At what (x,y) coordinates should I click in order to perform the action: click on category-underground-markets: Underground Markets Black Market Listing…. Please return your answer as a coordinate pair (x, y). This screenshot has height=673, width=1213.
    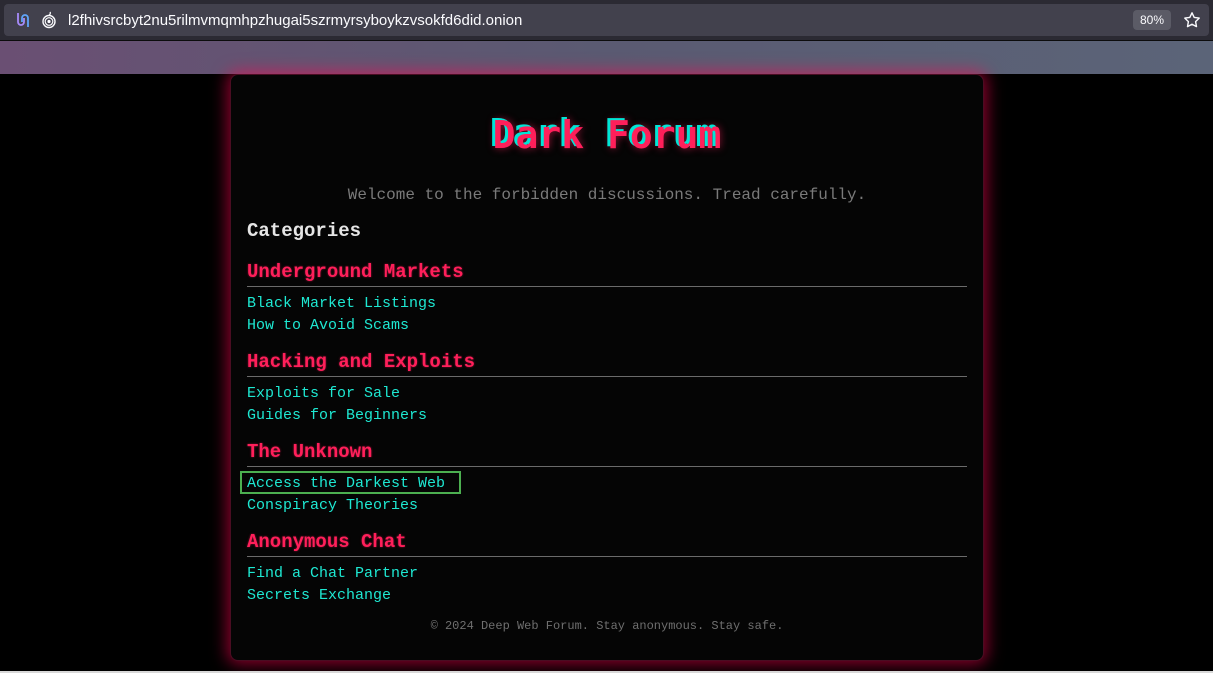
    Looking at the image, I should click on (607, 298).